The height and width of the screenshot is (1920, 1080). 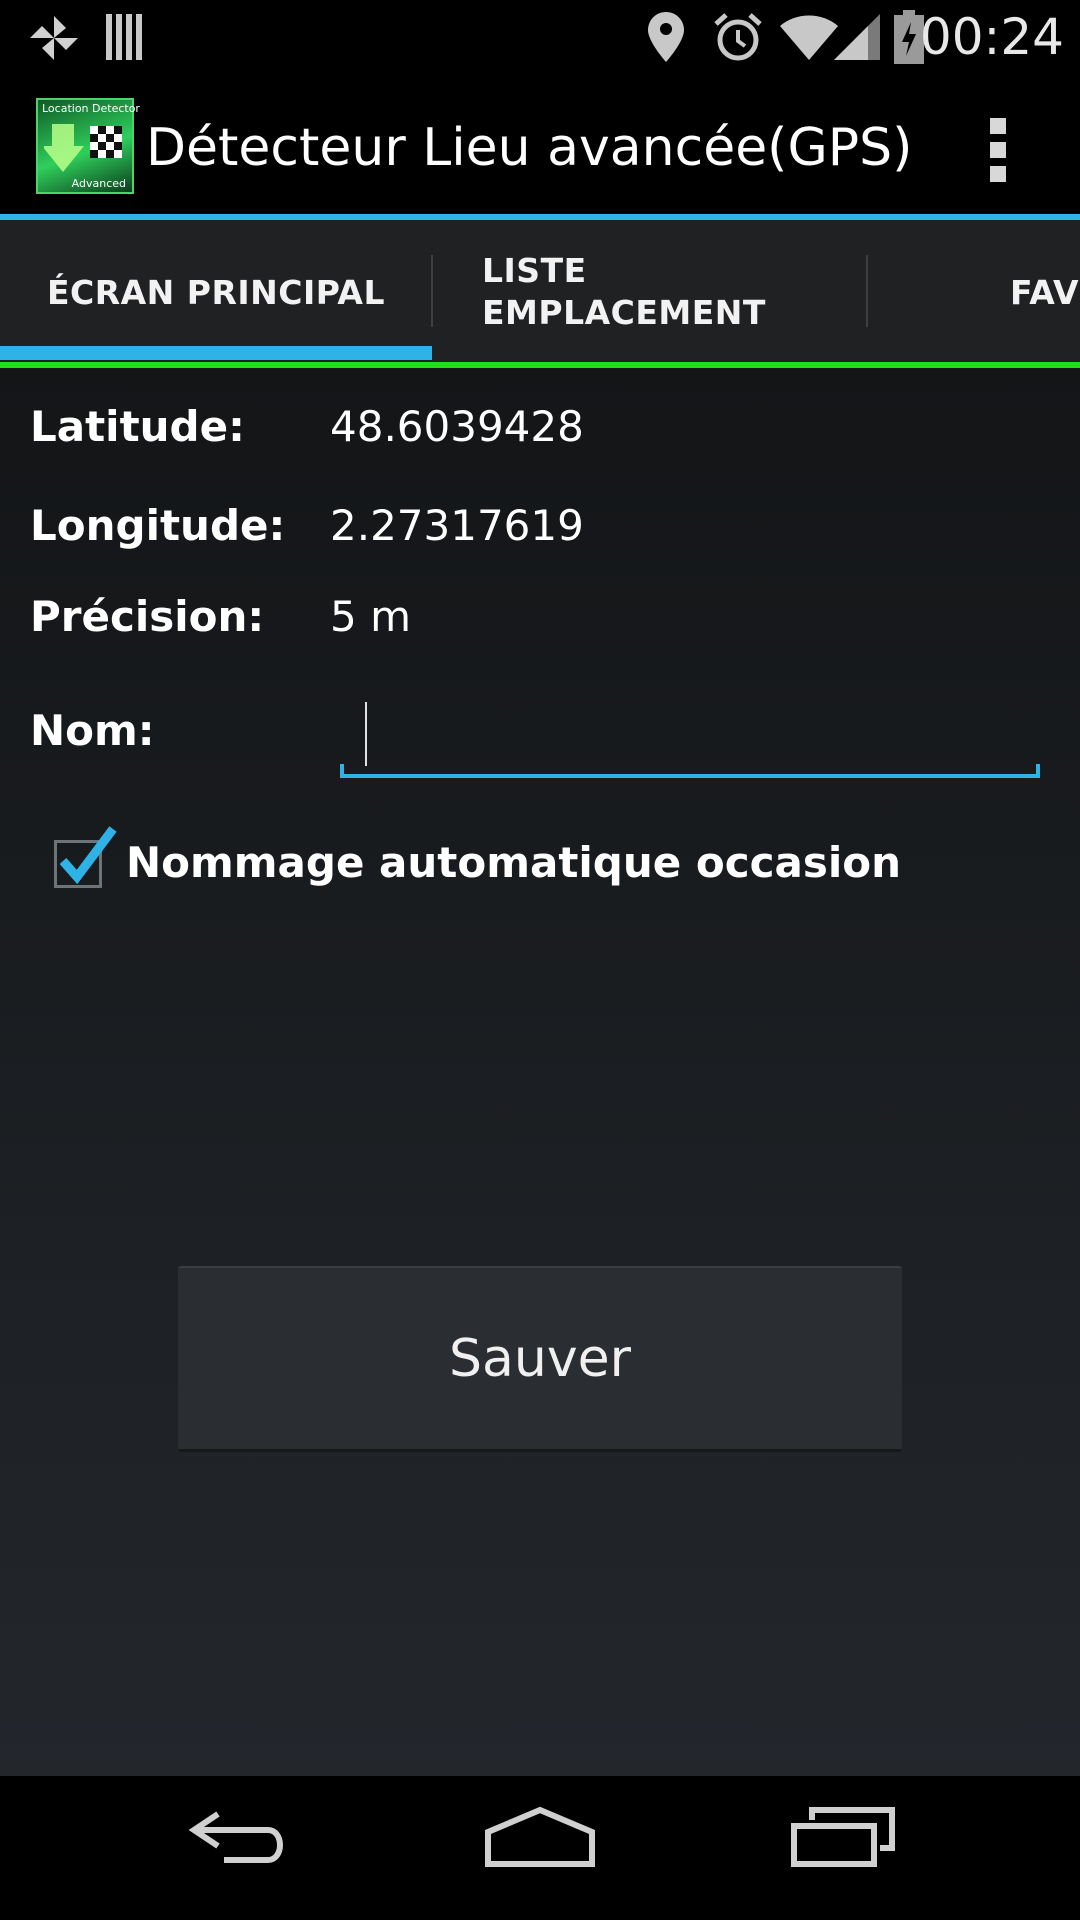 What do you see at coordinates (738, 37) in the screenshot?
I see `alarm-icon` at bounding box center [738, 37].